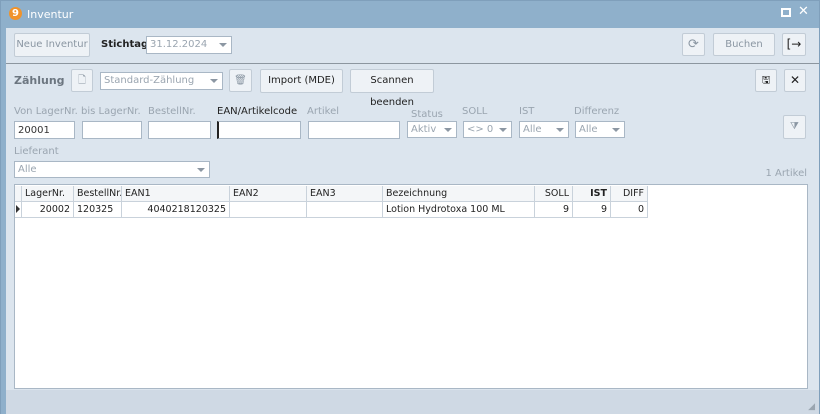 The image size is (820, 414). I want to click on cell-soll: 9, so click(554, 210).